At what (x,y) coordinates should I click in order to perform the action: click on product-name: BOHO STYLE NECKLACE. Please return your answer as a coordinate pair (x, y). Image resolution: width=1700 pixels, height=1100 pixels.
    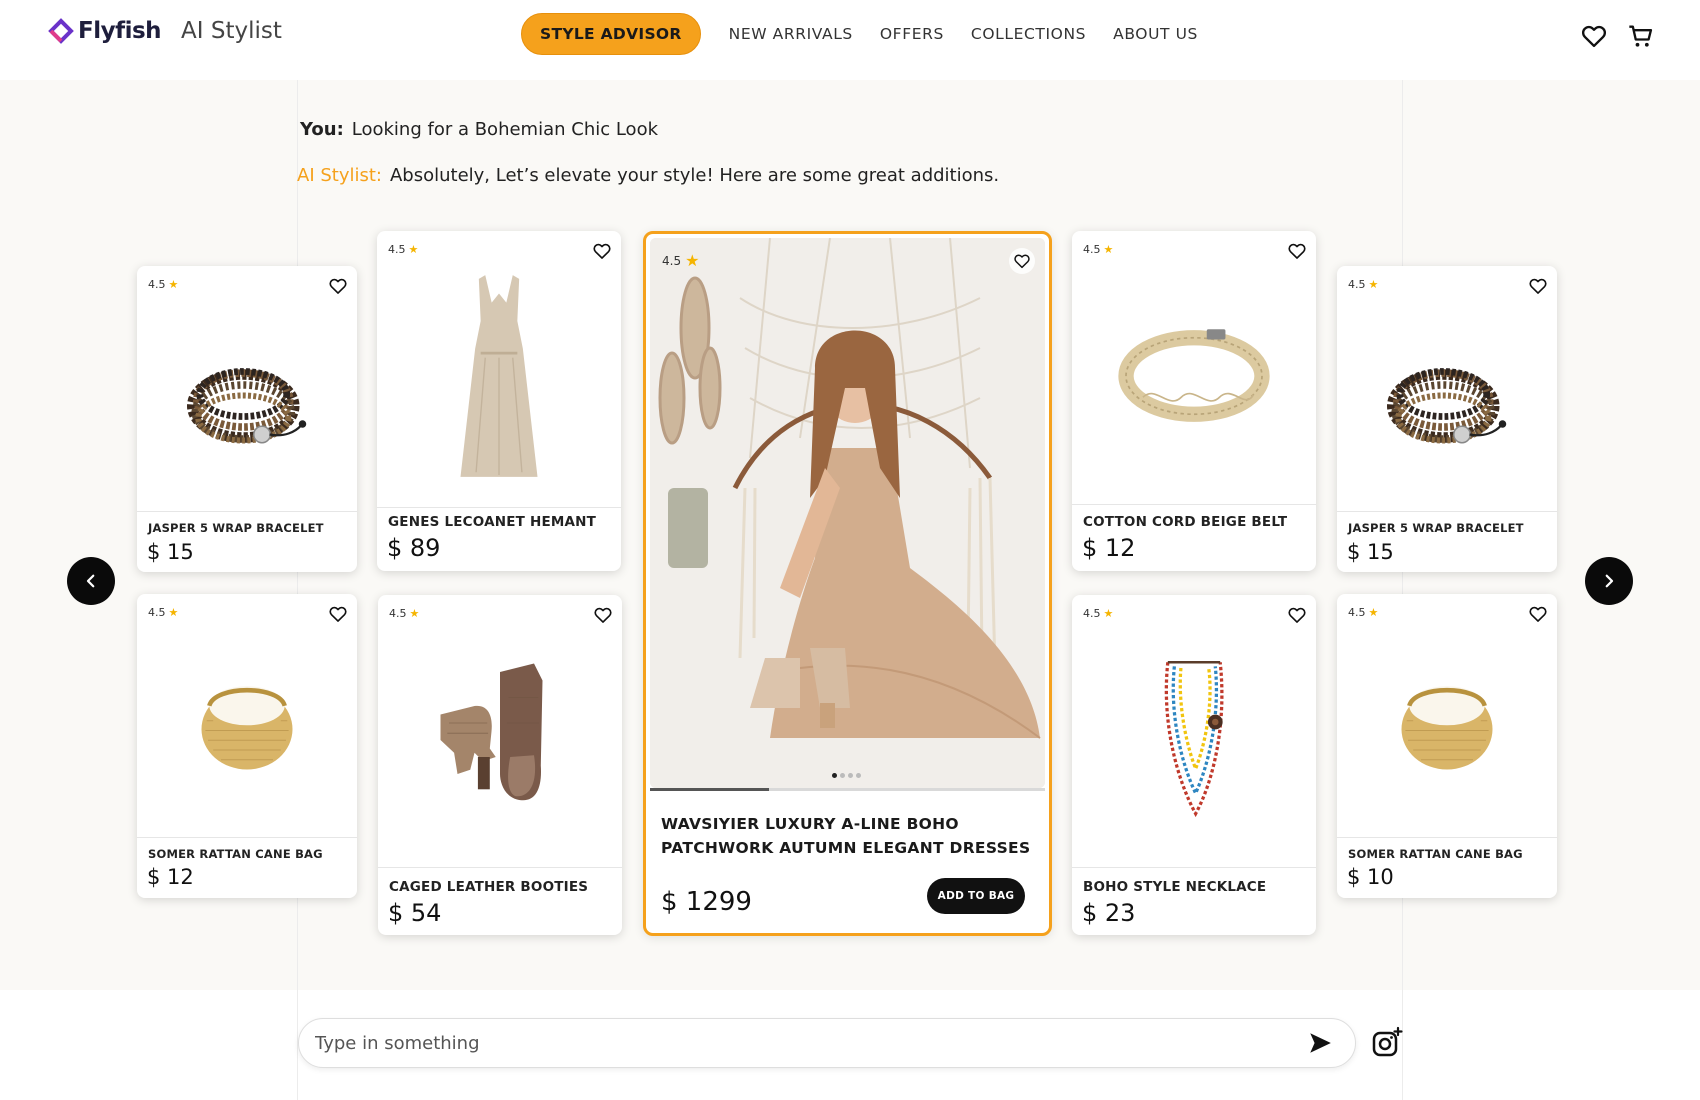
    Looking at the image, I should click on (1175, 887).